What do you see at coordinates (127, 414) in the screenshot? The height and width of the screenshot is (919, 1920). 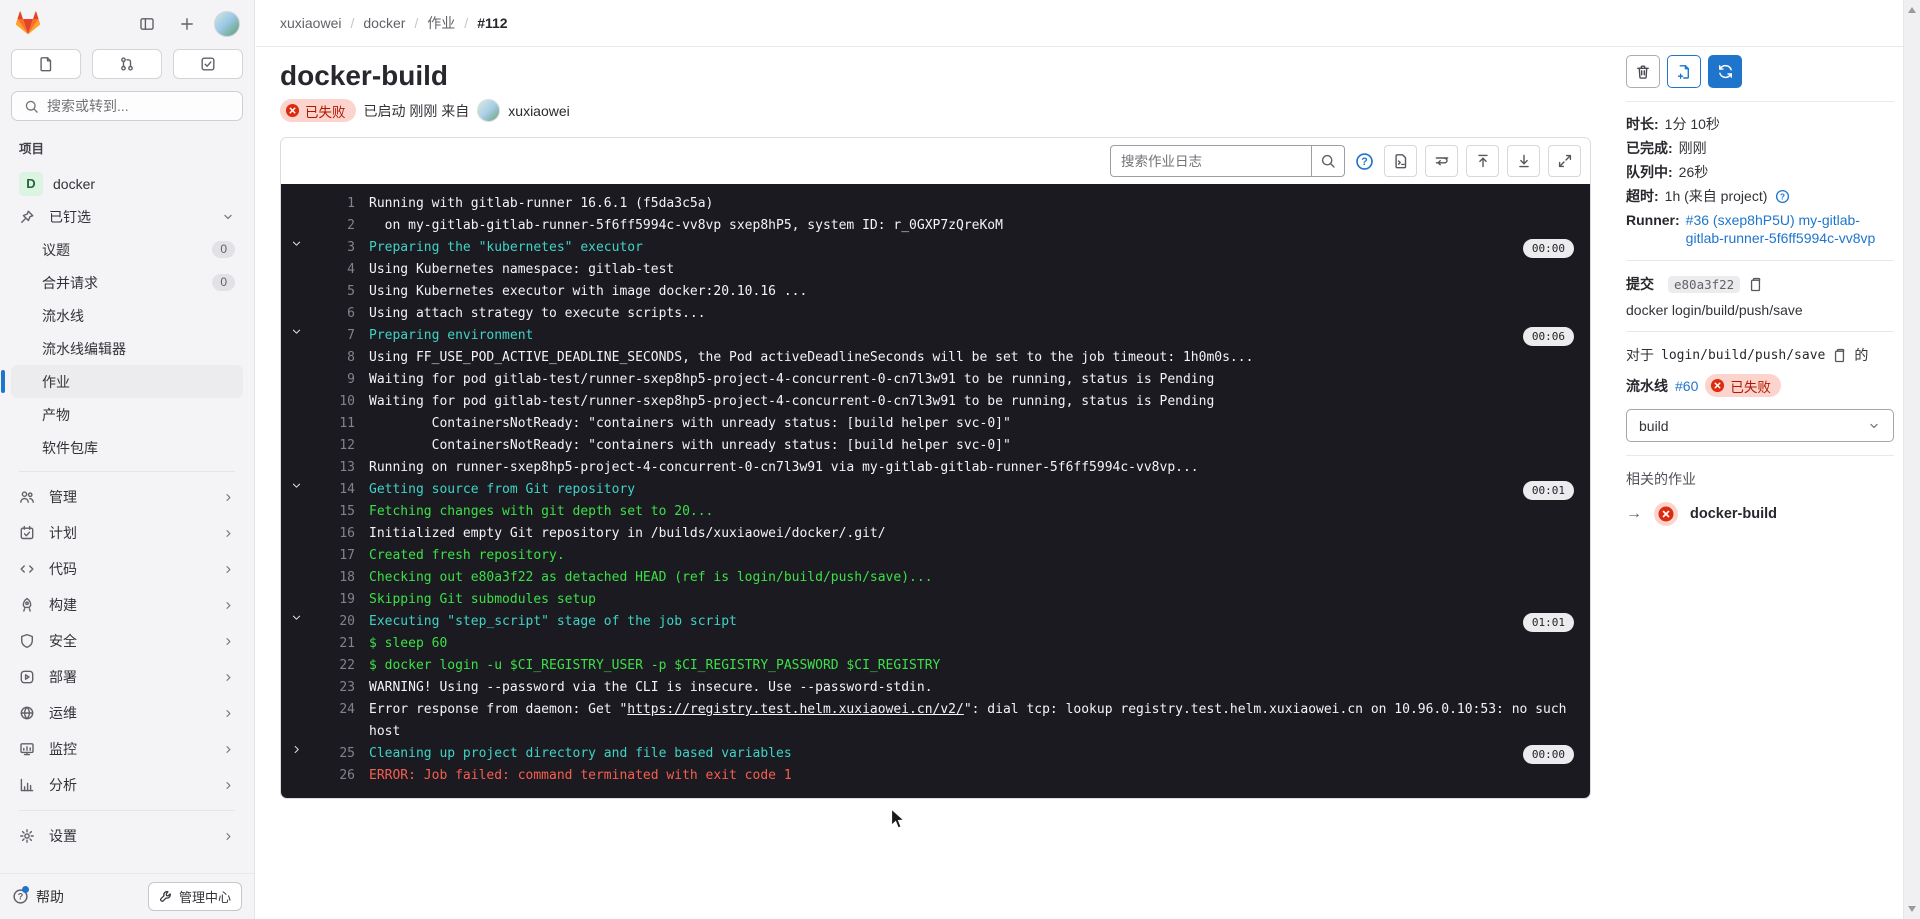 I see `sidebar-item-产物: 产物` at bounding box center [127, 414].